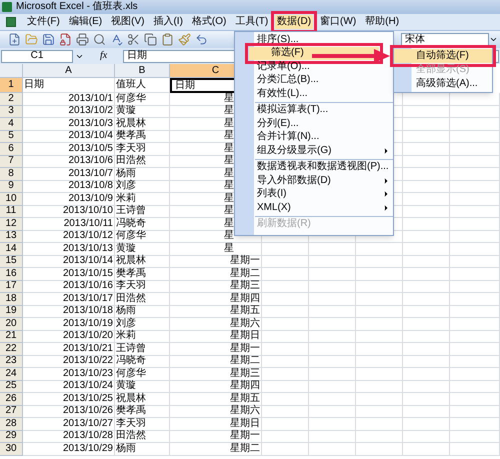  Describe the element at coordinates (11, 136) in the screenshot. I see `row-header: 5` at that location.